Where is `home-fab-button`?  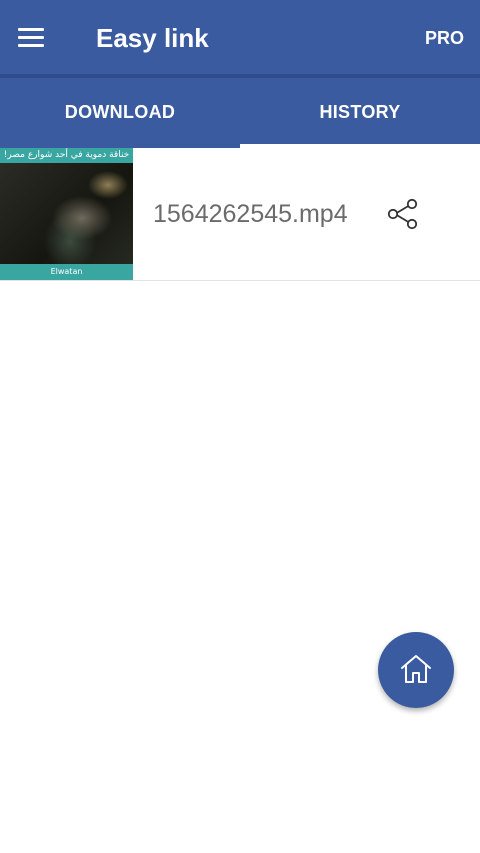
home-fab-button is located at coordinates (416, 670).